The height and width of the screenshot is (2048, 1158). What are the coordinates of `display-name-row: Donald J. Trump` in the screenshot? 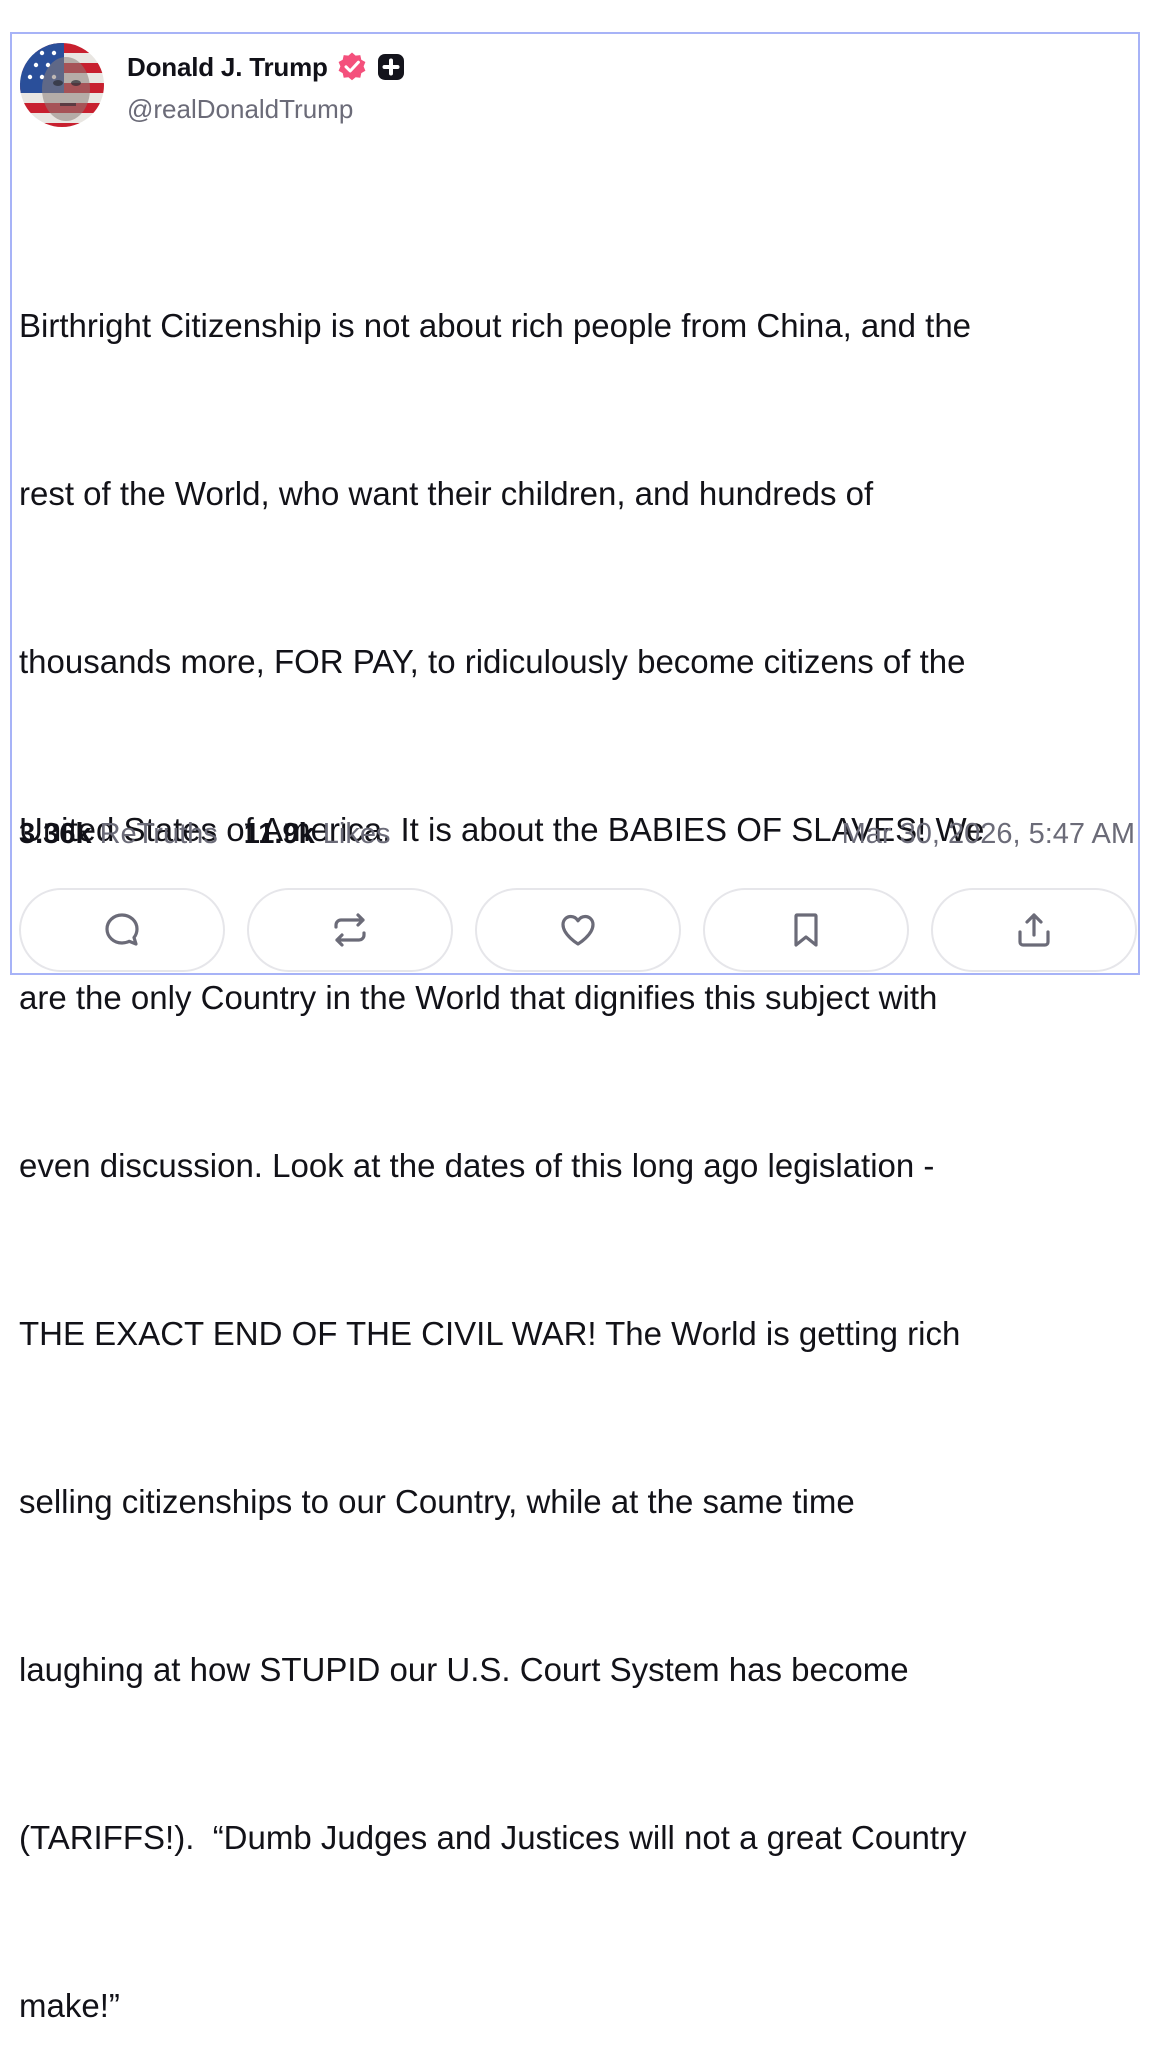 It's located at (266, 67).